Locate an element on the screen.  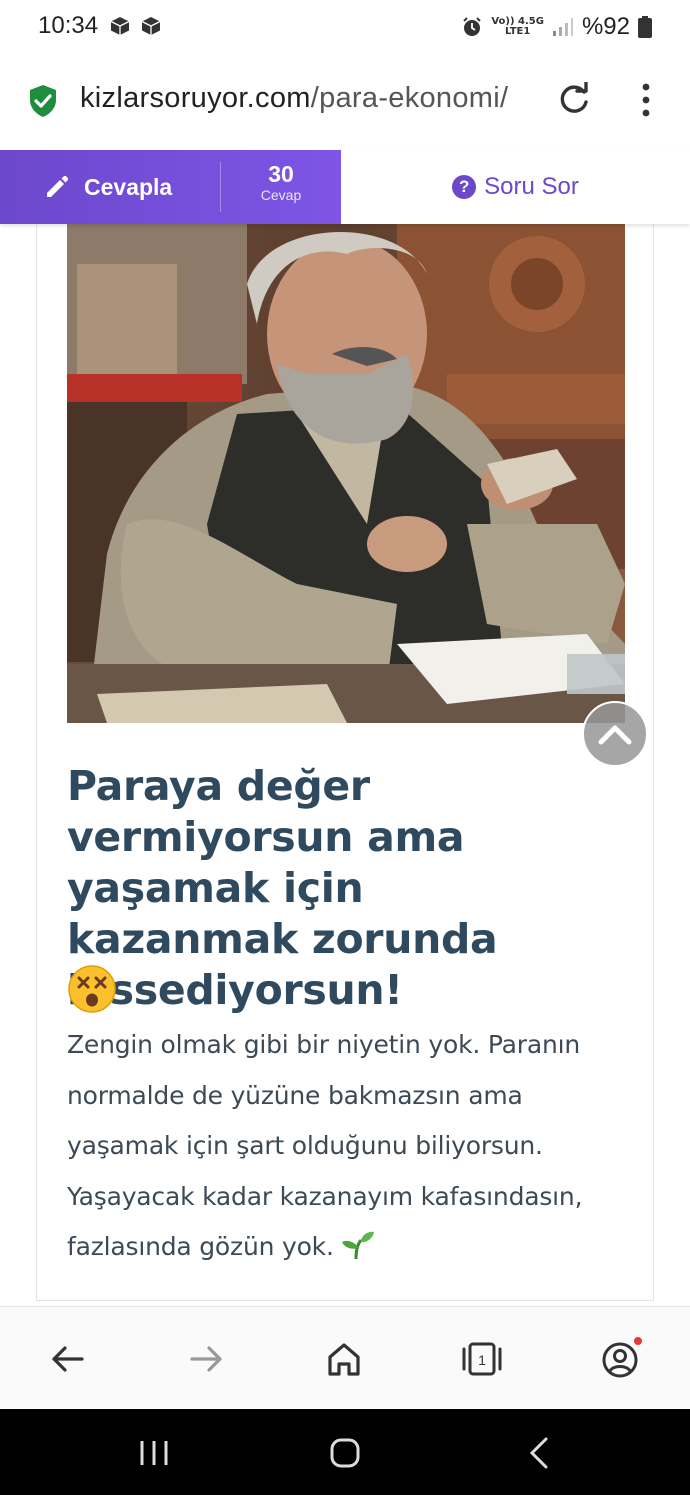
question-action-bar: Cevapla 30 Cevap ? Soru Sor is located at coordinates (345, 187).